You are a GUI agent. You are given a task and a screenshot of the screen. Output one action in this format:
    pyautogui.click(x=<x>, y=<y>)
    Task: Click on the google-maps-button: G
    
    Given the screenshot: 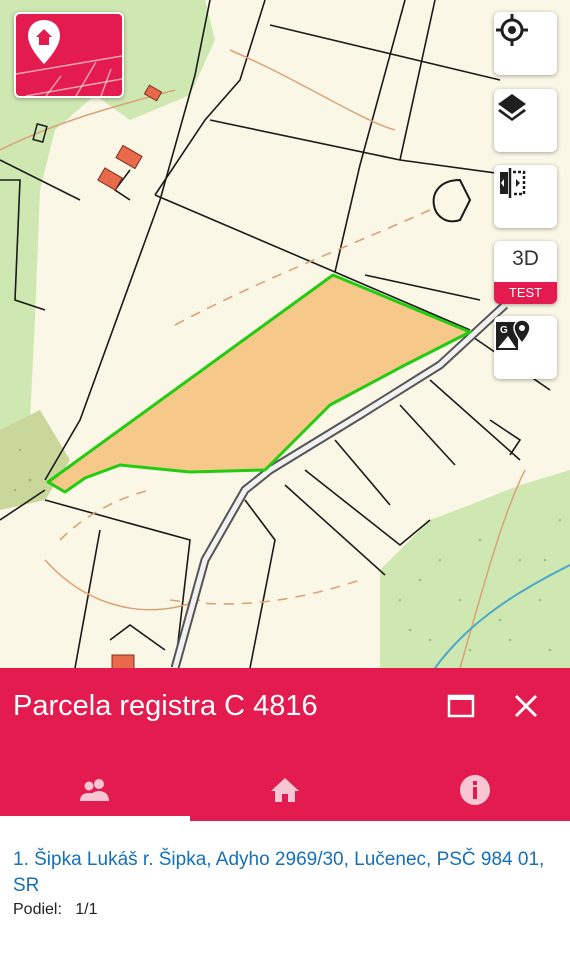 What is the action you would take?
    pyautogui.click(x=525, y=347)
    